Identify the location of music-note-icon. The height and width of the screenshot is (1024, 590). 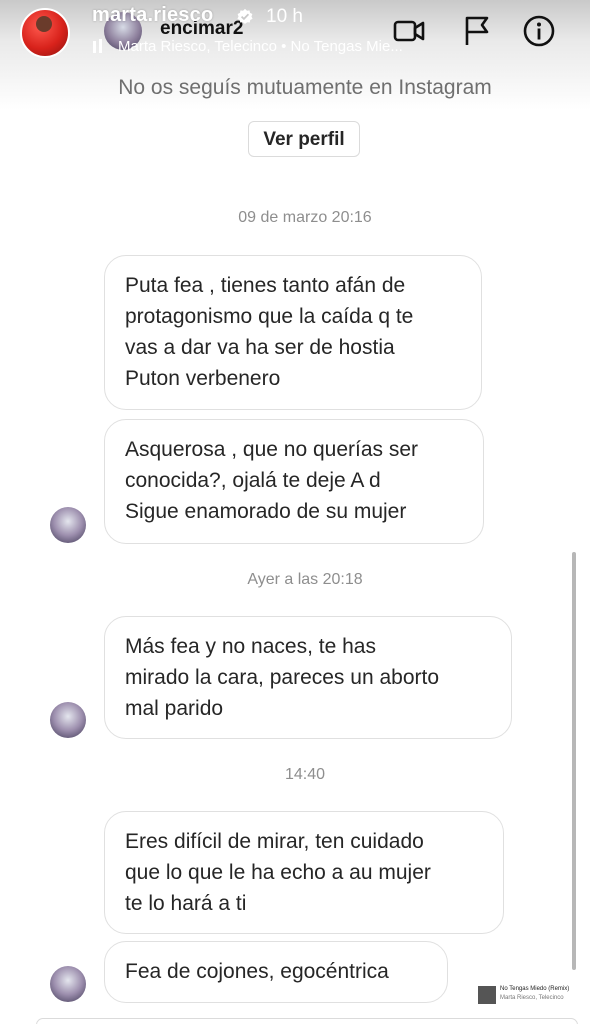
(97, 46).